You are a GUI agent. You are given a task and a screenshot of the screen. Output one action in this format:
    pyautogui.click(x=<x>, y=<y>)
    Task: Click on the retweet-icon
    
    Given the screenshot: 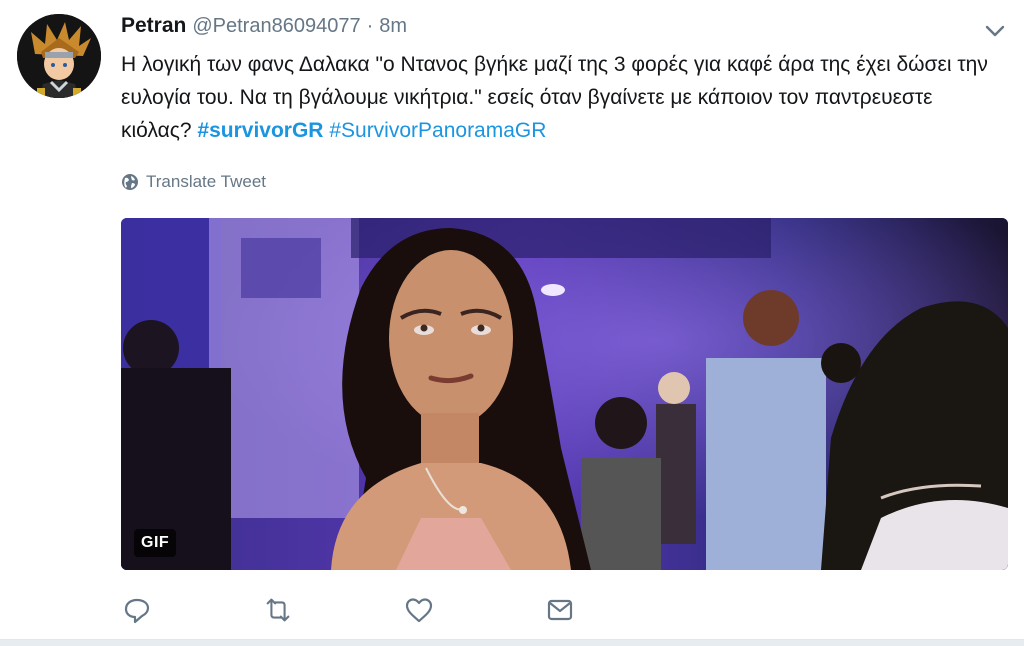 What is the action you would take?
    pyautogui.click(x=278, y=610)
    